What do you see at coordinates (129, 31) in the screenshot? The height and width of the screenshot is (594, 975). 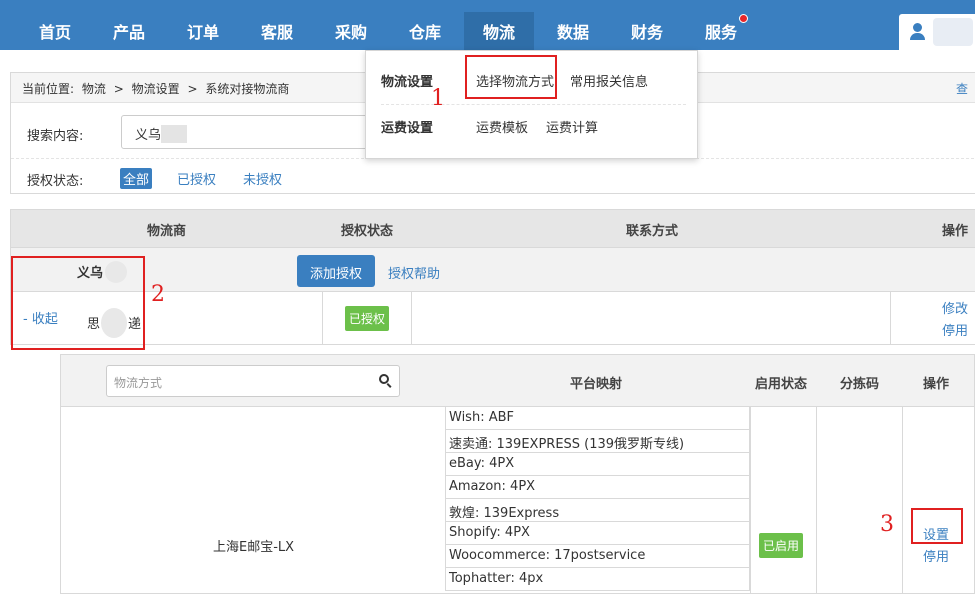 I see `nav-products: 产品` at bounding box center [129, 31].